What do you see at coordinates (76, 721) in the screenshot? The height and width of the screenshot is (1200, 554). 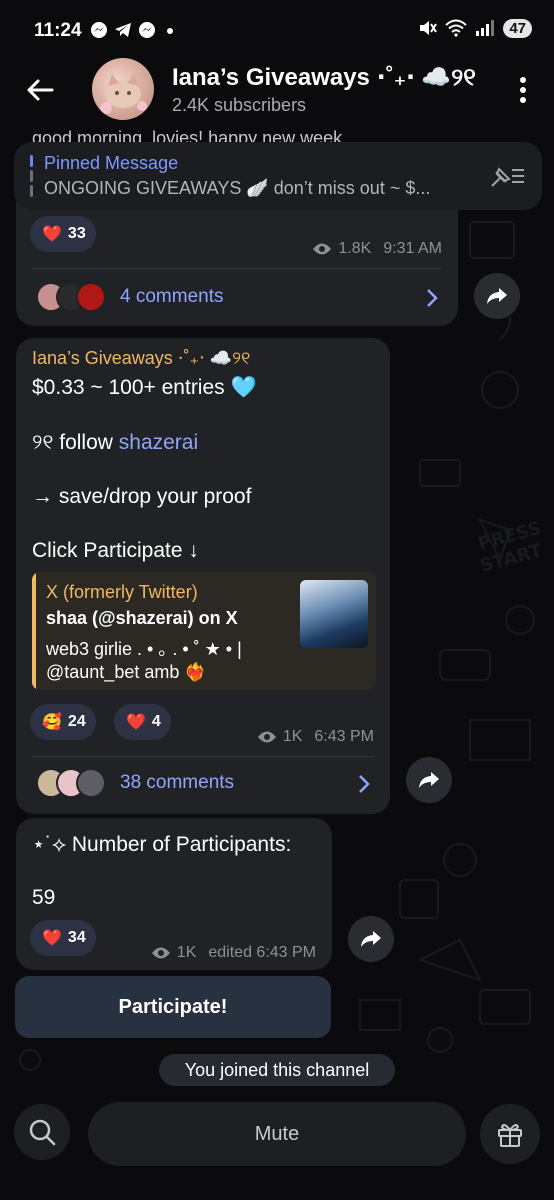 I see `reaction-count: 24` at bounding box center [76, 721].